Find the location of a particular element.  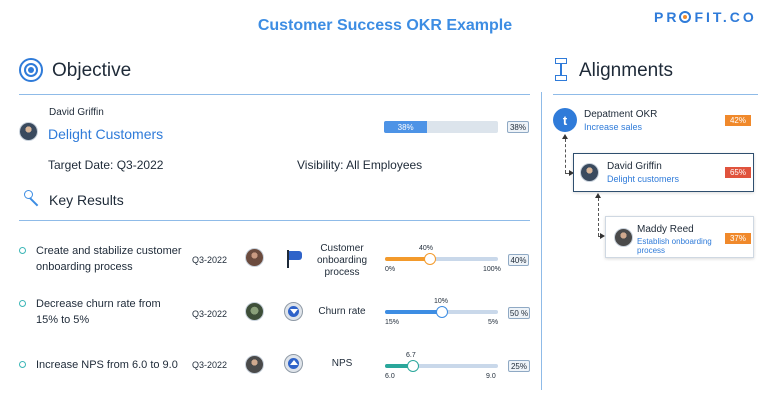

target-date-value: Q3-2022 is located at coordinates (140, 165).